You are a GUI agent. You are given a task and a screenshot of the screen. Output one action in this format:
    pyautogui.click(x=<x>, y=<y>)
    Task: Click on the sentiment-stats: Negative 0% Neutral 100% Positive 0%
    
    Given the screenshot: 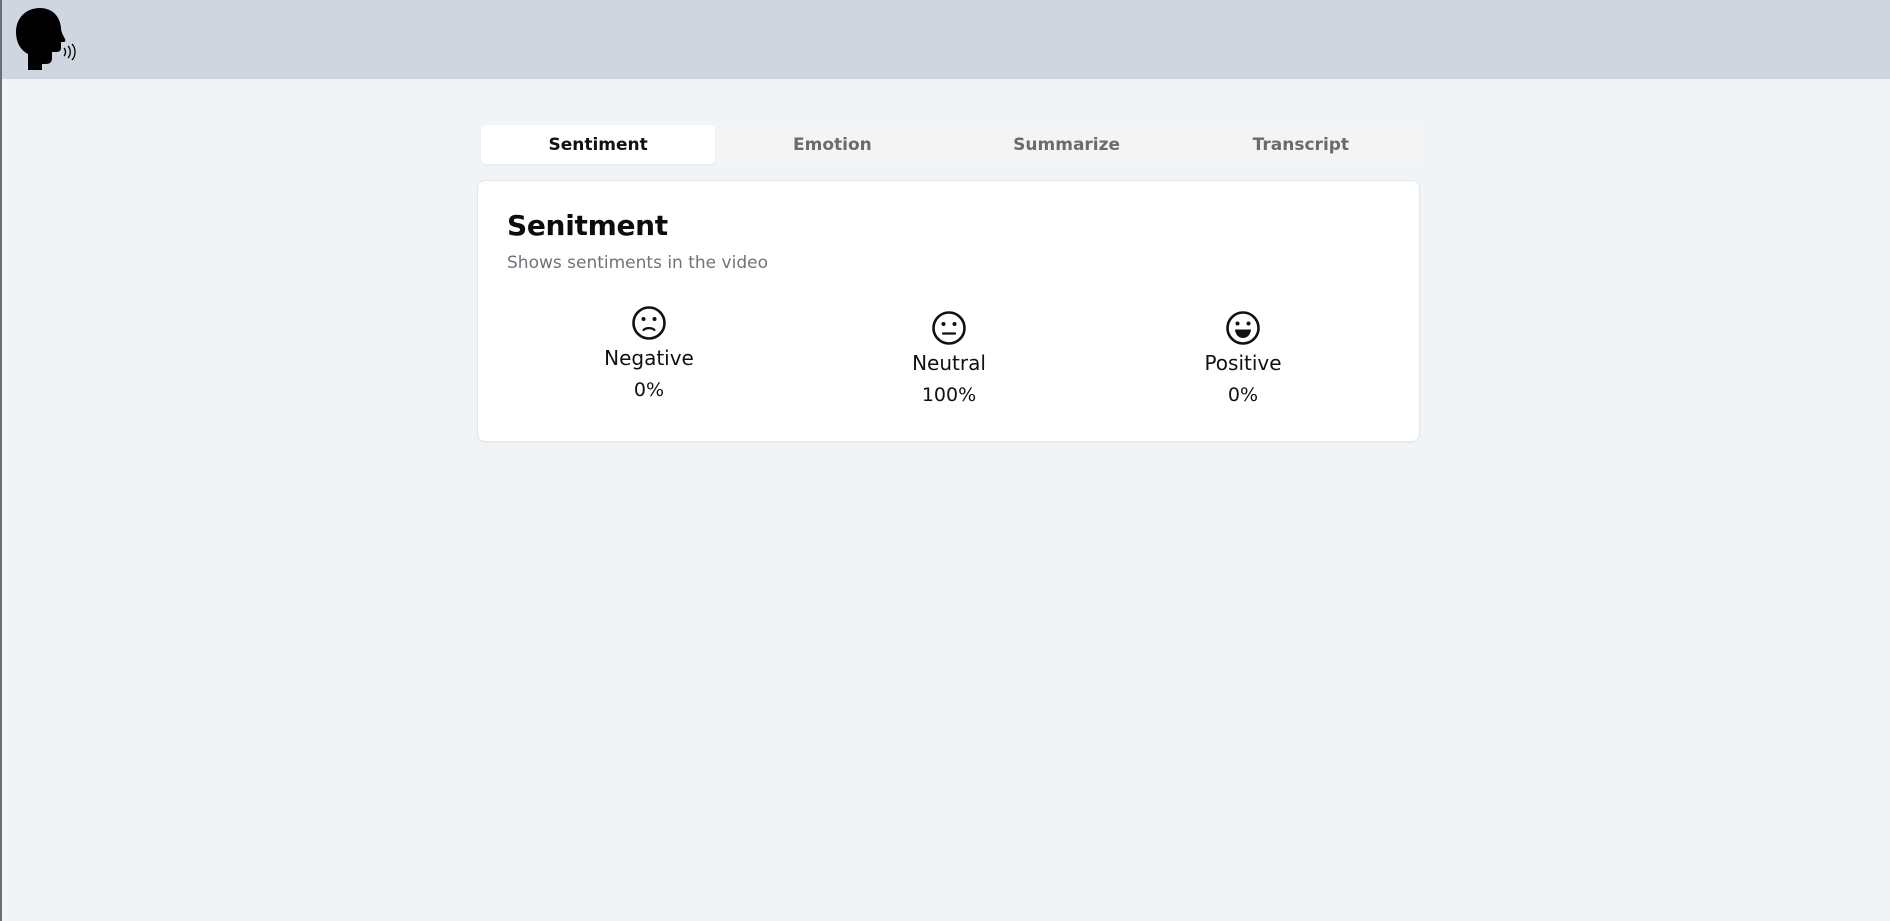 What is the action you would take?
    pyautogui.click(x=948, y=360)
    